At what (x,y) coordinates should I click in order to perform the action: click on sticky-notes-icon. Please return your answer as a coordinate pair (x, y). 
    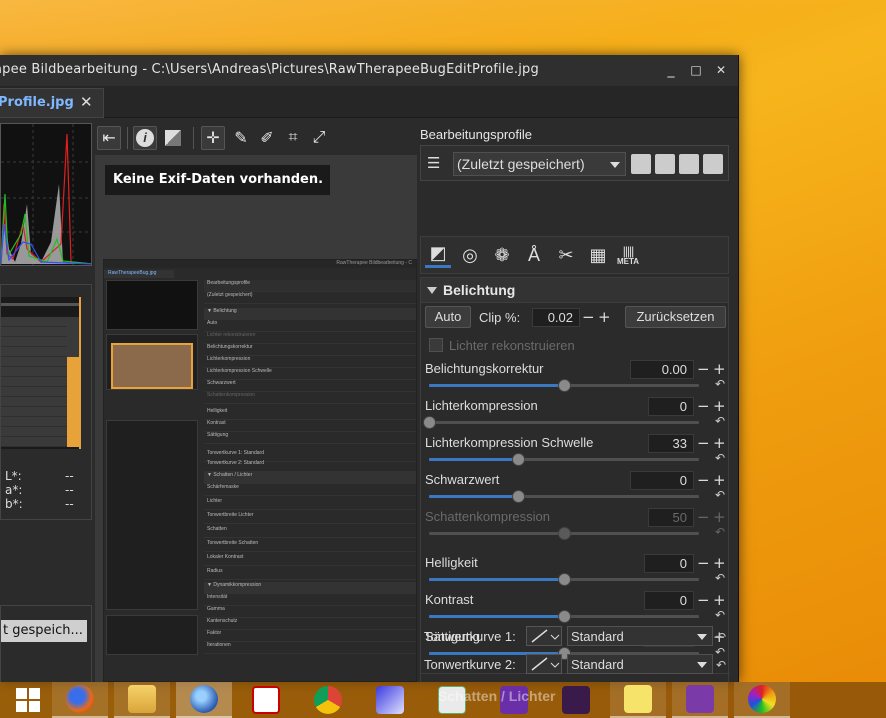
    Looking at the image, I should click on (638, 700).